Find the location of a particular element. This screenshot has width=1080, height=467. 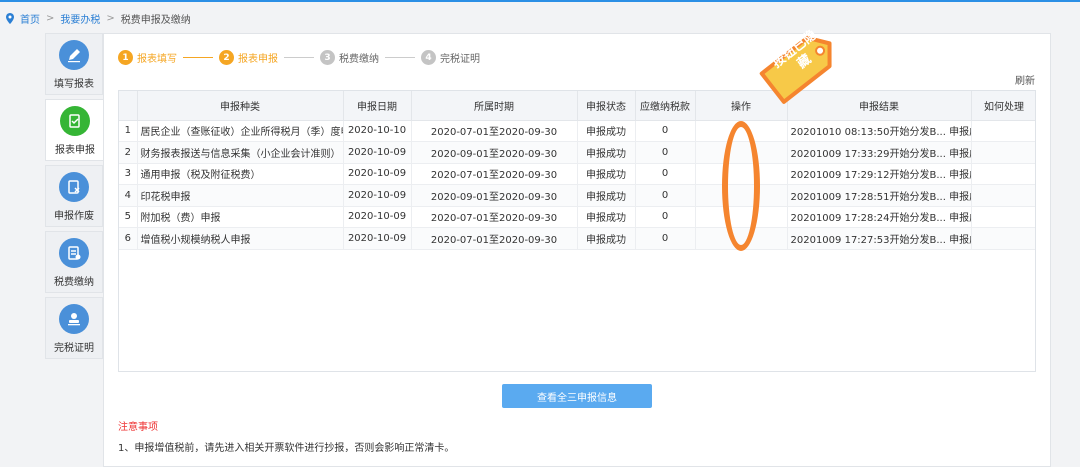

result: 20201010 08:13:50开始分发B... 申报成功 is located at coordinates (879, 131).